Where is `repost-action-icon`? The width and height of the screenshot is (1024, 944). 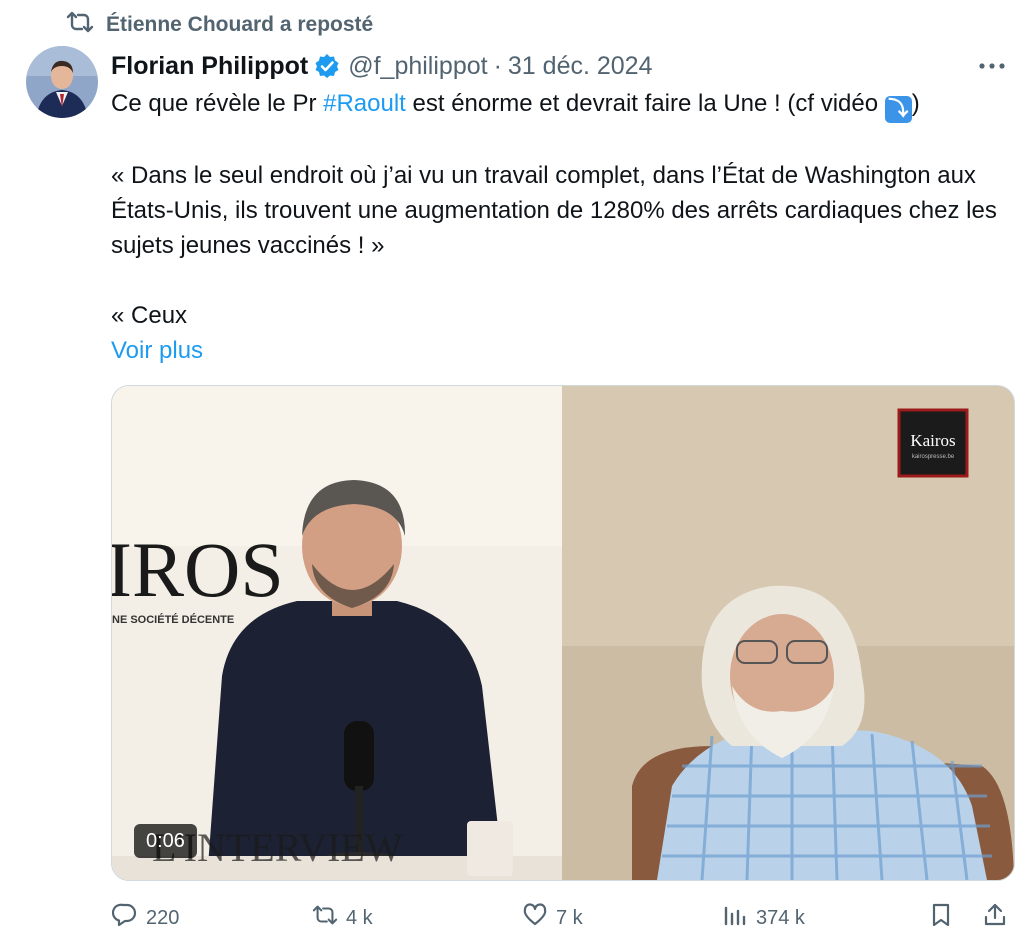
repost-action-icon is located at coordinates (325, 918).